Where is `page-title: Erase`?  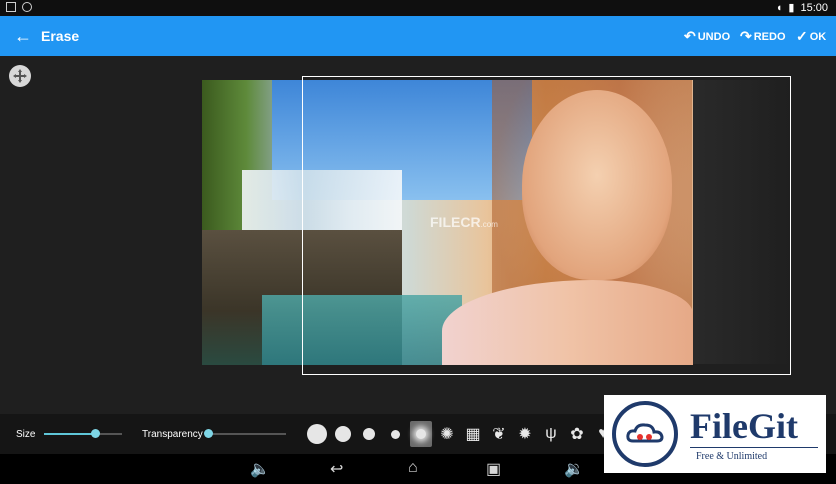 page-title: Erase is located at coordinates (60, 36).